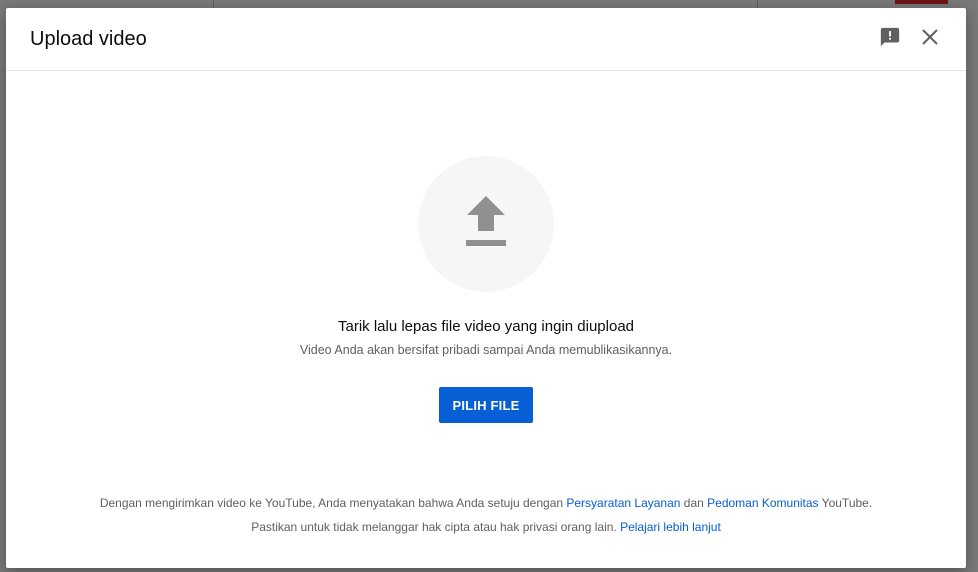  Describe the element at coordinates (670, 527) in the screenshot. I see `learn-more-link: Pelajari lebih lanjut` at that location.